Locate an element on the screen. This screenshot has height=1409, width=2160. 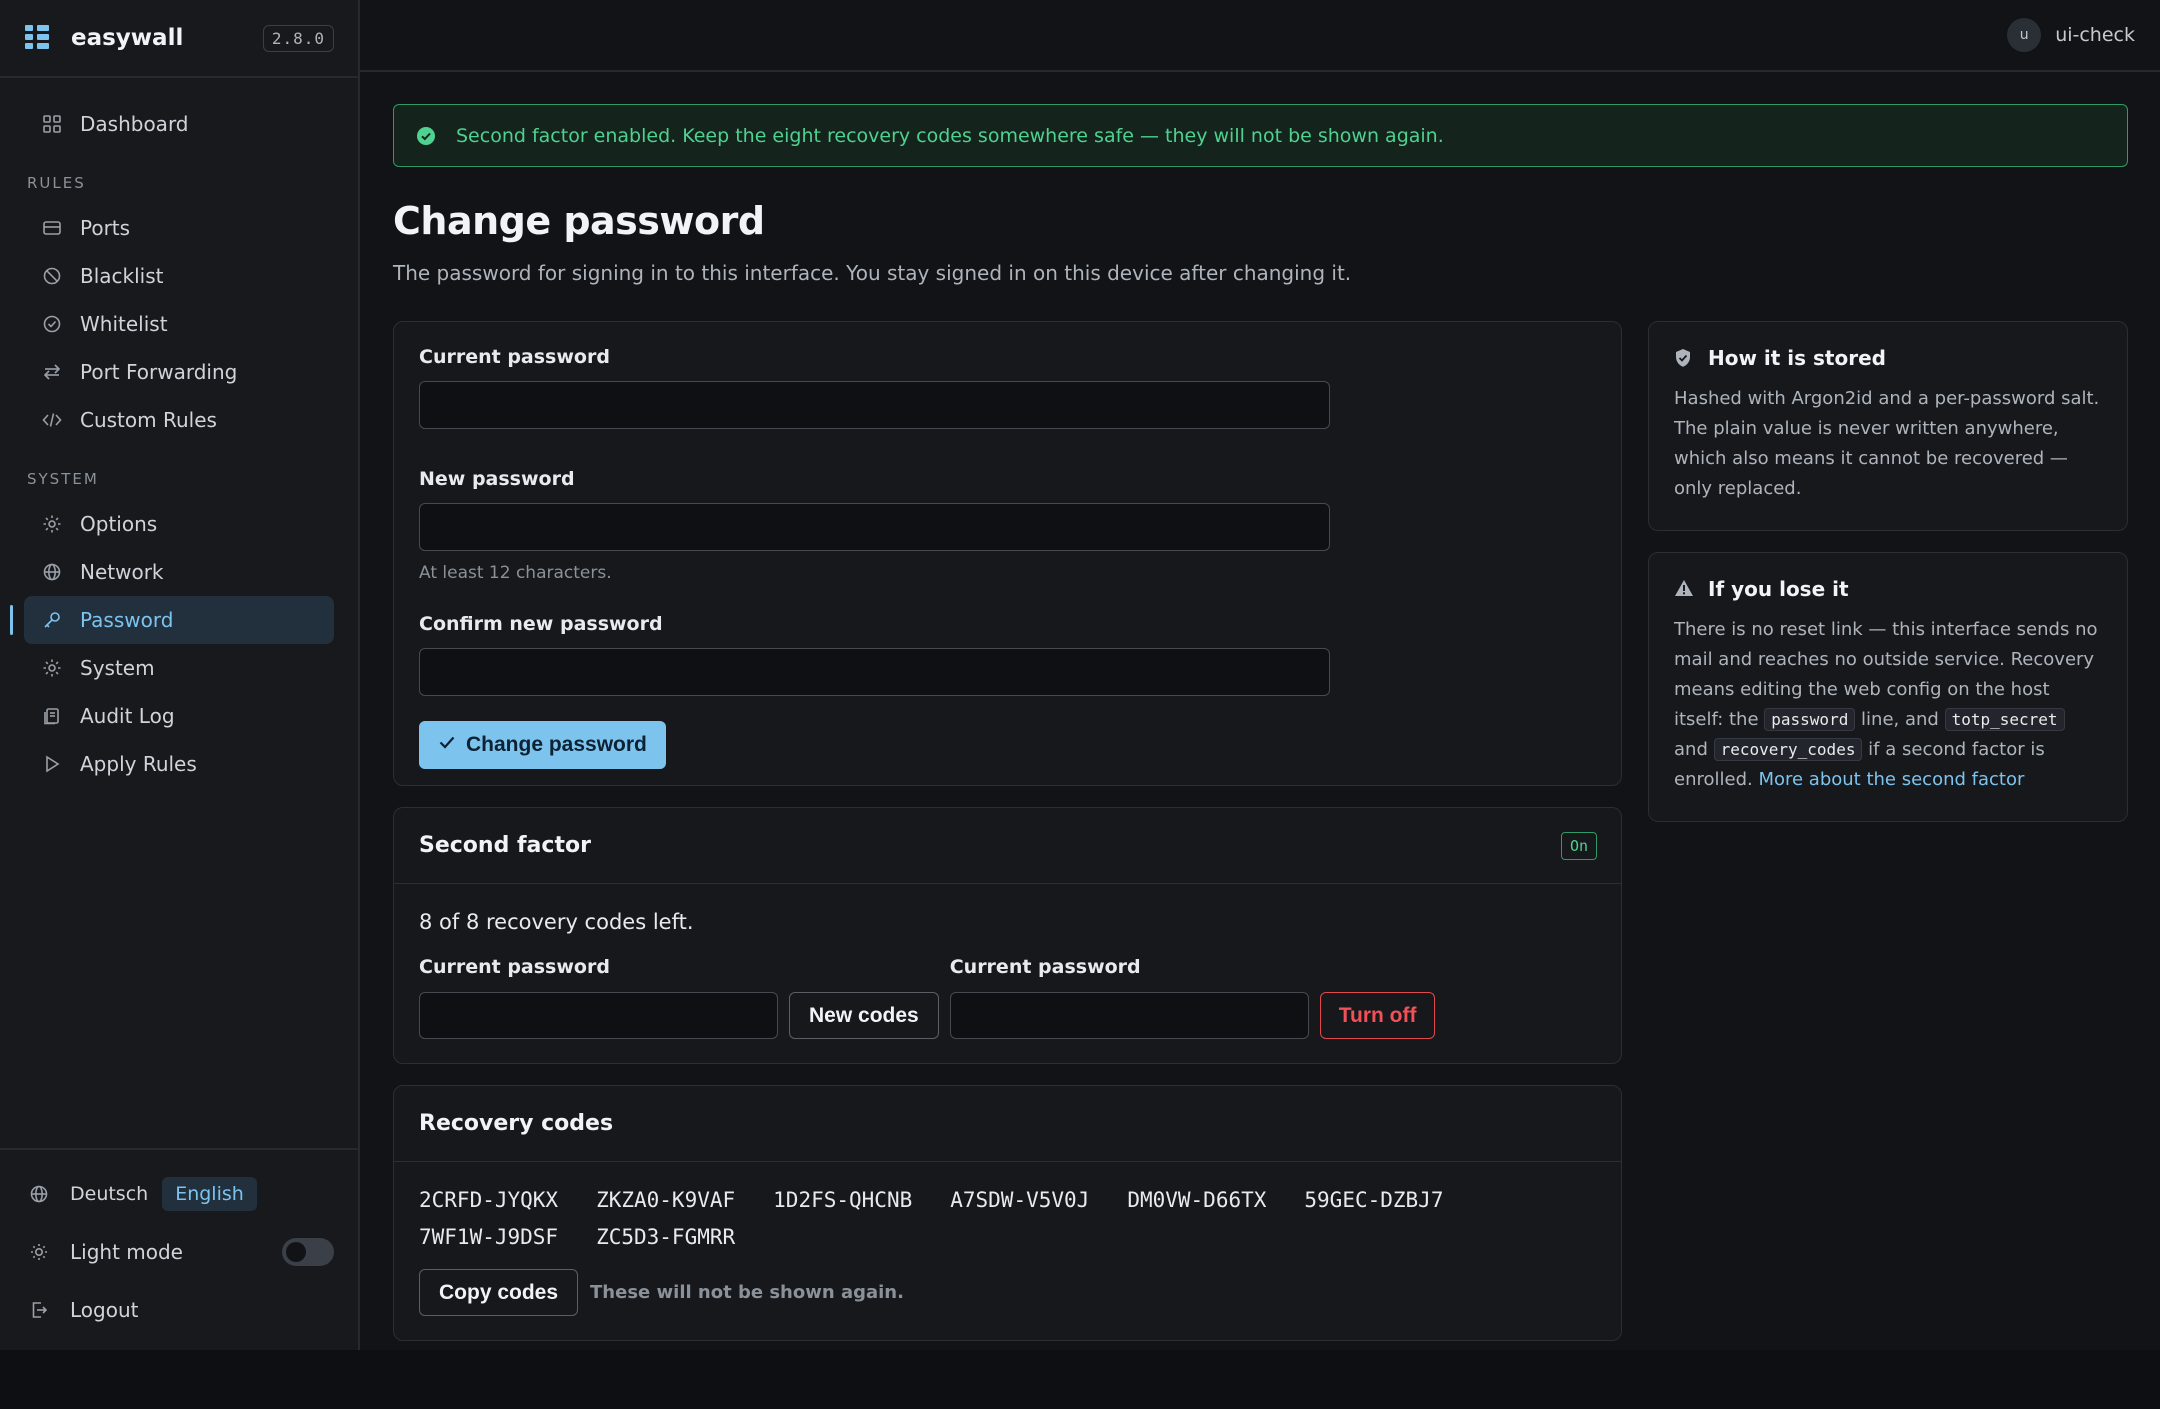
key-icon is located at coordinates (52, 620).